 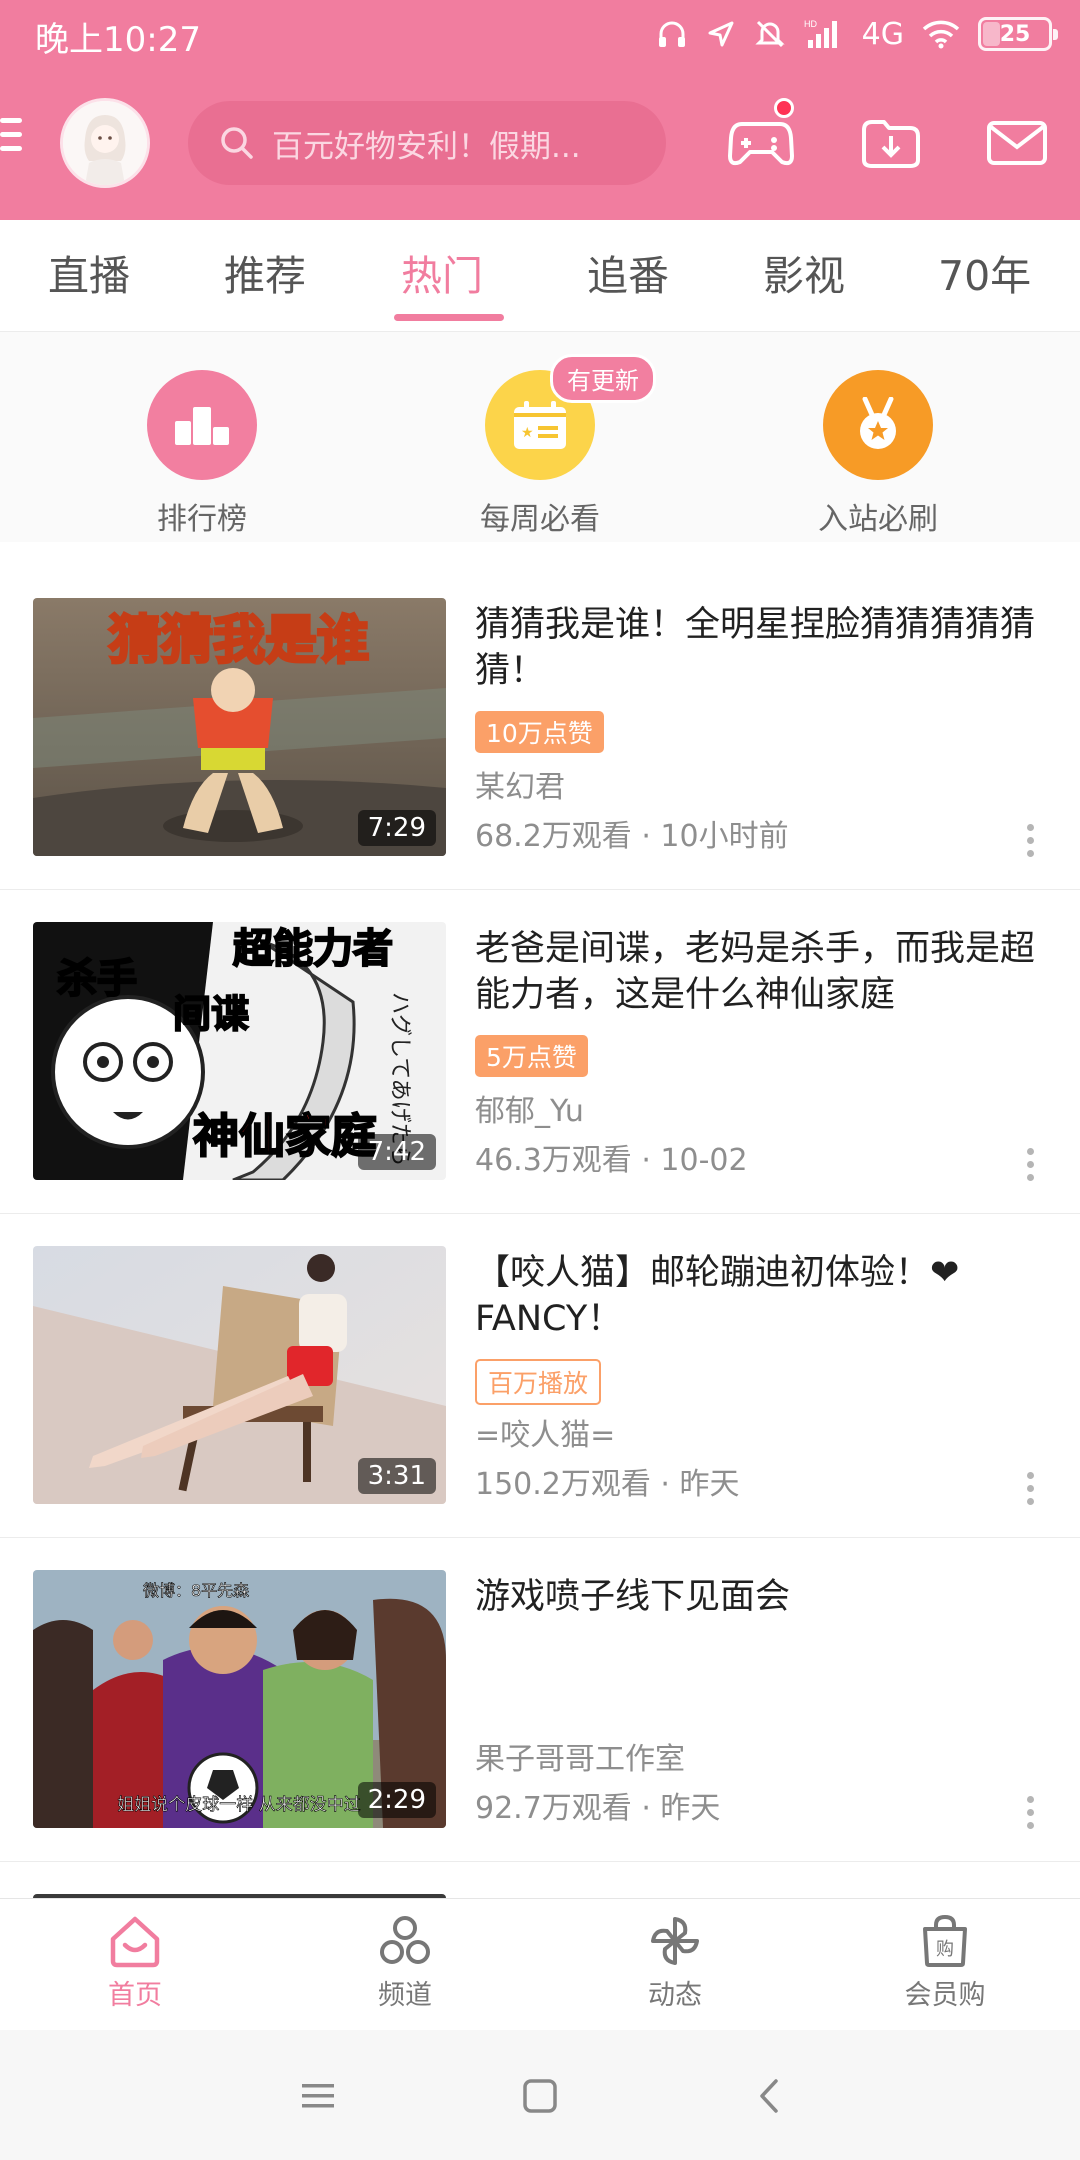 What do you see at coordinates (603, 378) in the screenshot?
I see `update-badge: 有更新` at bounding box center [603, 378].